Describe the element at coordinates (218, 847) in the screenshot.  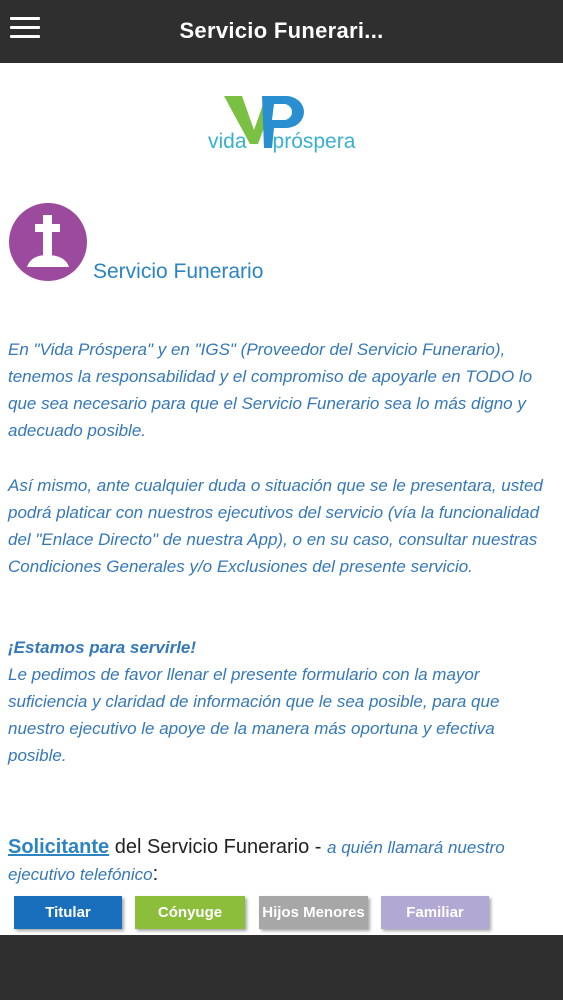
I see `solicitante-rest: del Servicio Funerario -` at that location.